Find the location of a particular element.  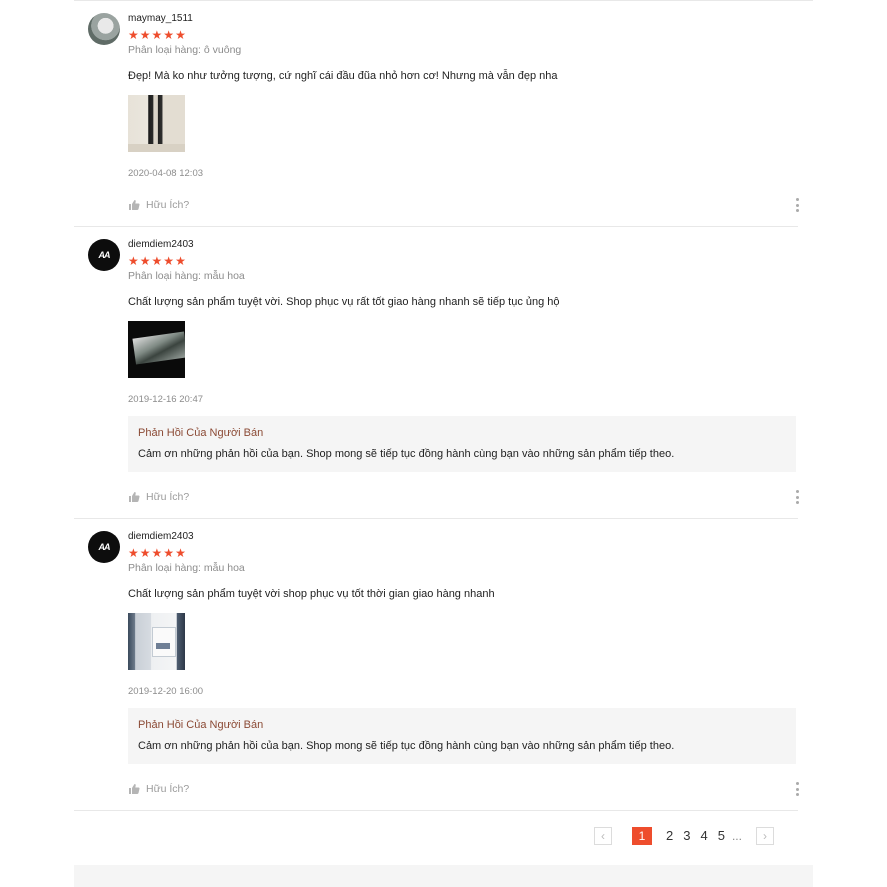

chevron-left-icon: ‹ is located at coordinates (603, 836).